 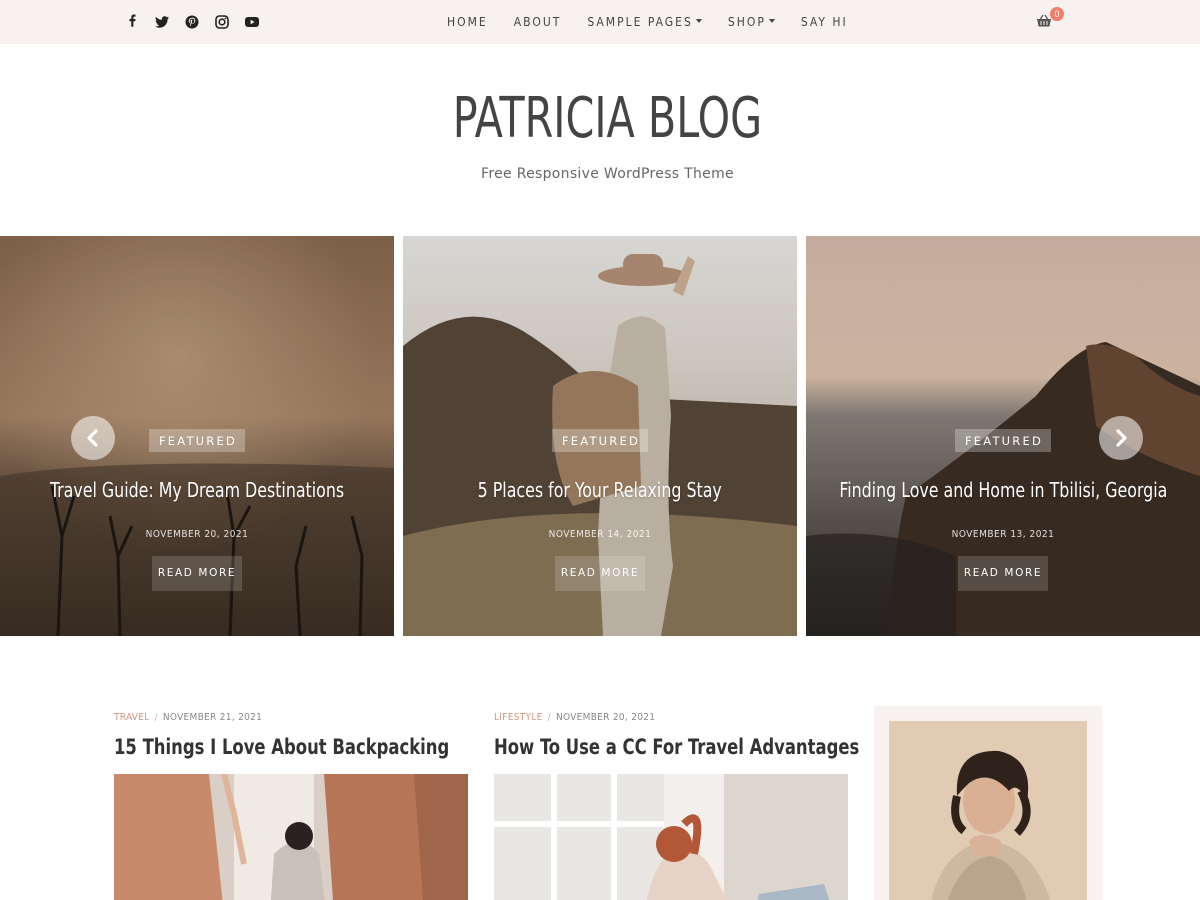 I want to click on nav-sample-pages: SAMPLE PAGES, so click(x=644, y=22).